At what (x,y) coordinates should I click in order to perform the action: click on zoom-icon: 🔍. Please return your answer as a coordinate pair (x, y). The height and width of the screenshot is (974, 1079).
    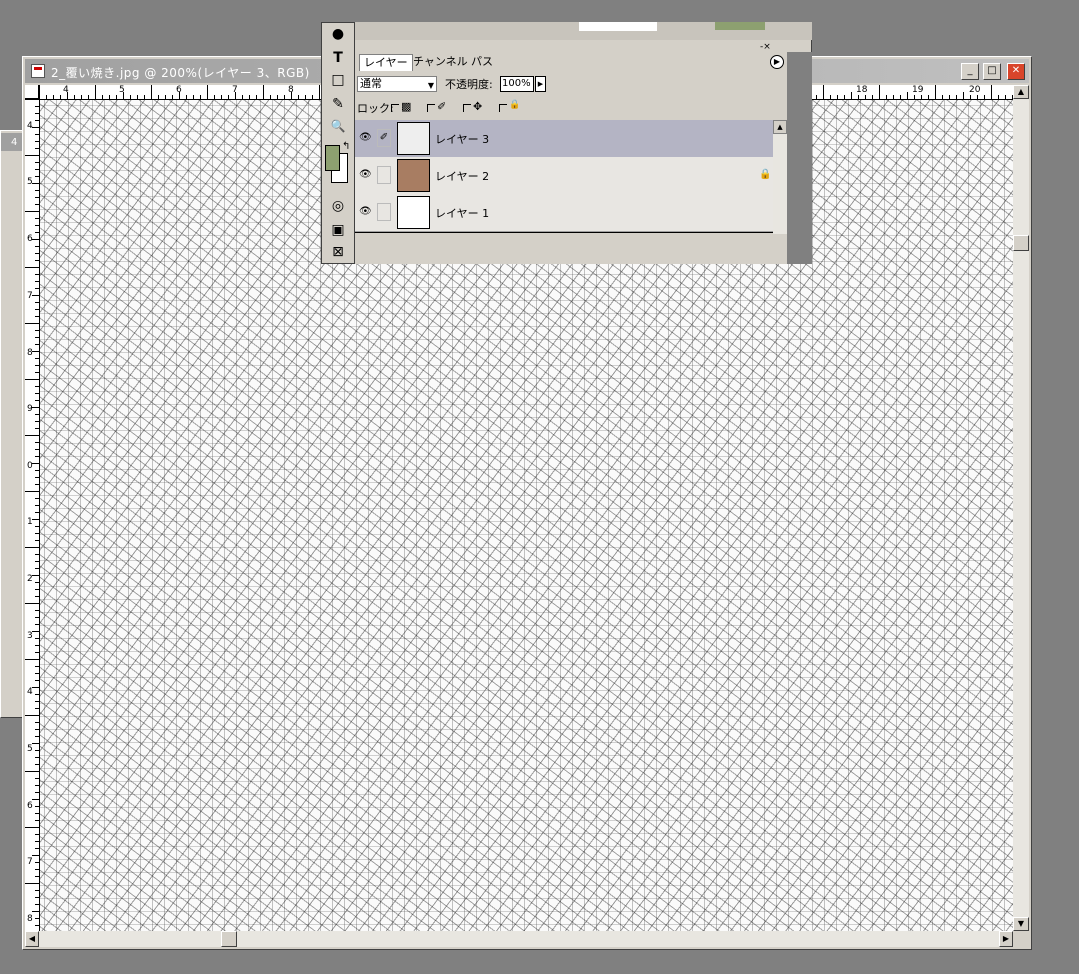
    Looking at the image, I should click on (338, 126).